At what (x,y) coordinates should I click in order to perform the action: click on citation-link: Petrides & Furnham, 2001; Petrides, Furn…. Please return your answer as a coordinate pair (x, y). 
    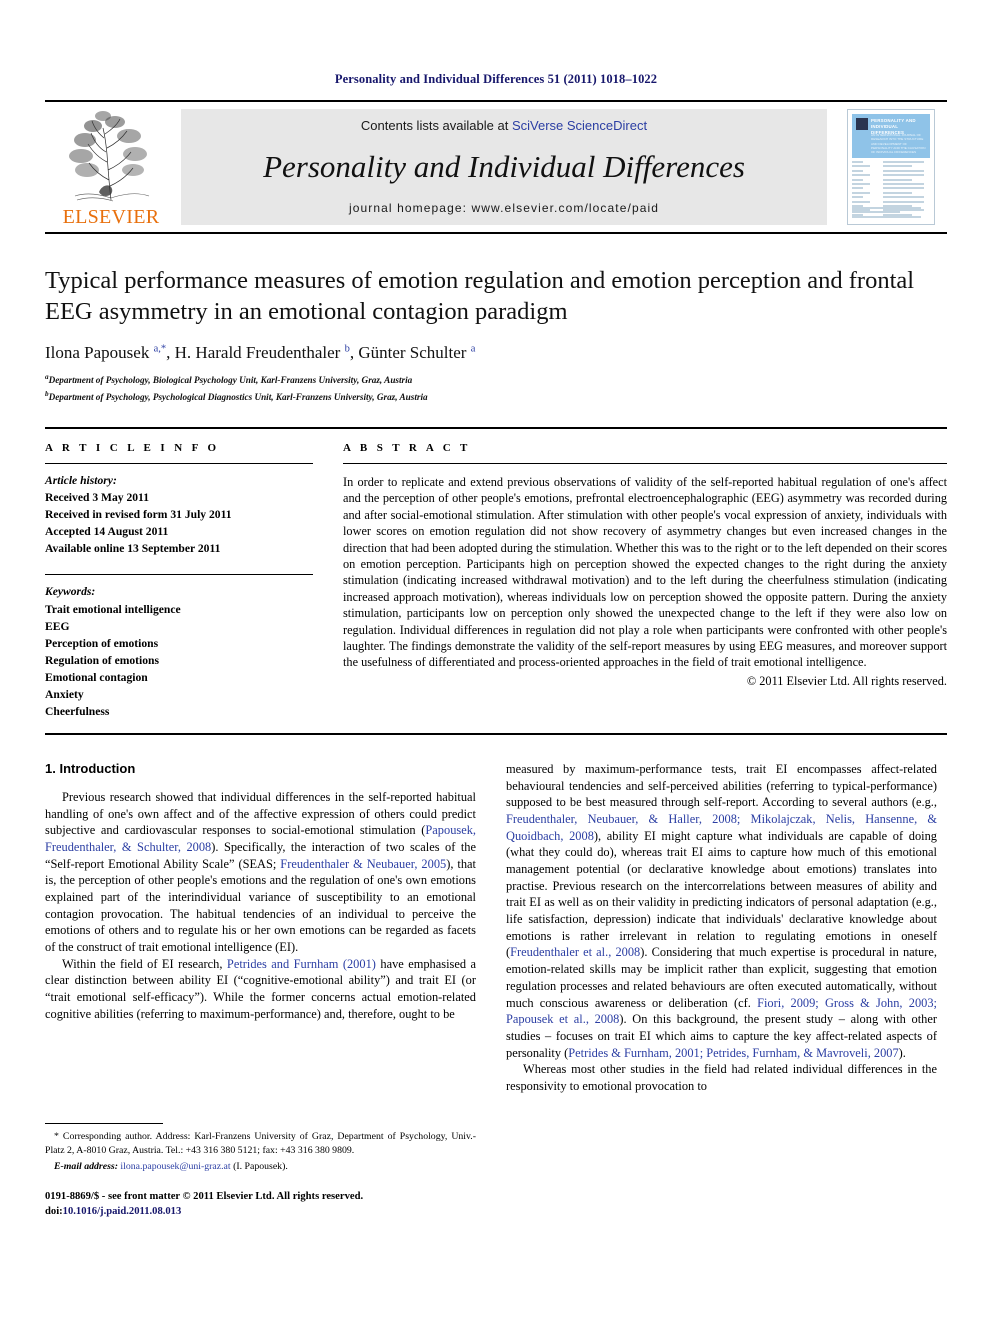
    Looking at the image, I should click on (733, 1053).